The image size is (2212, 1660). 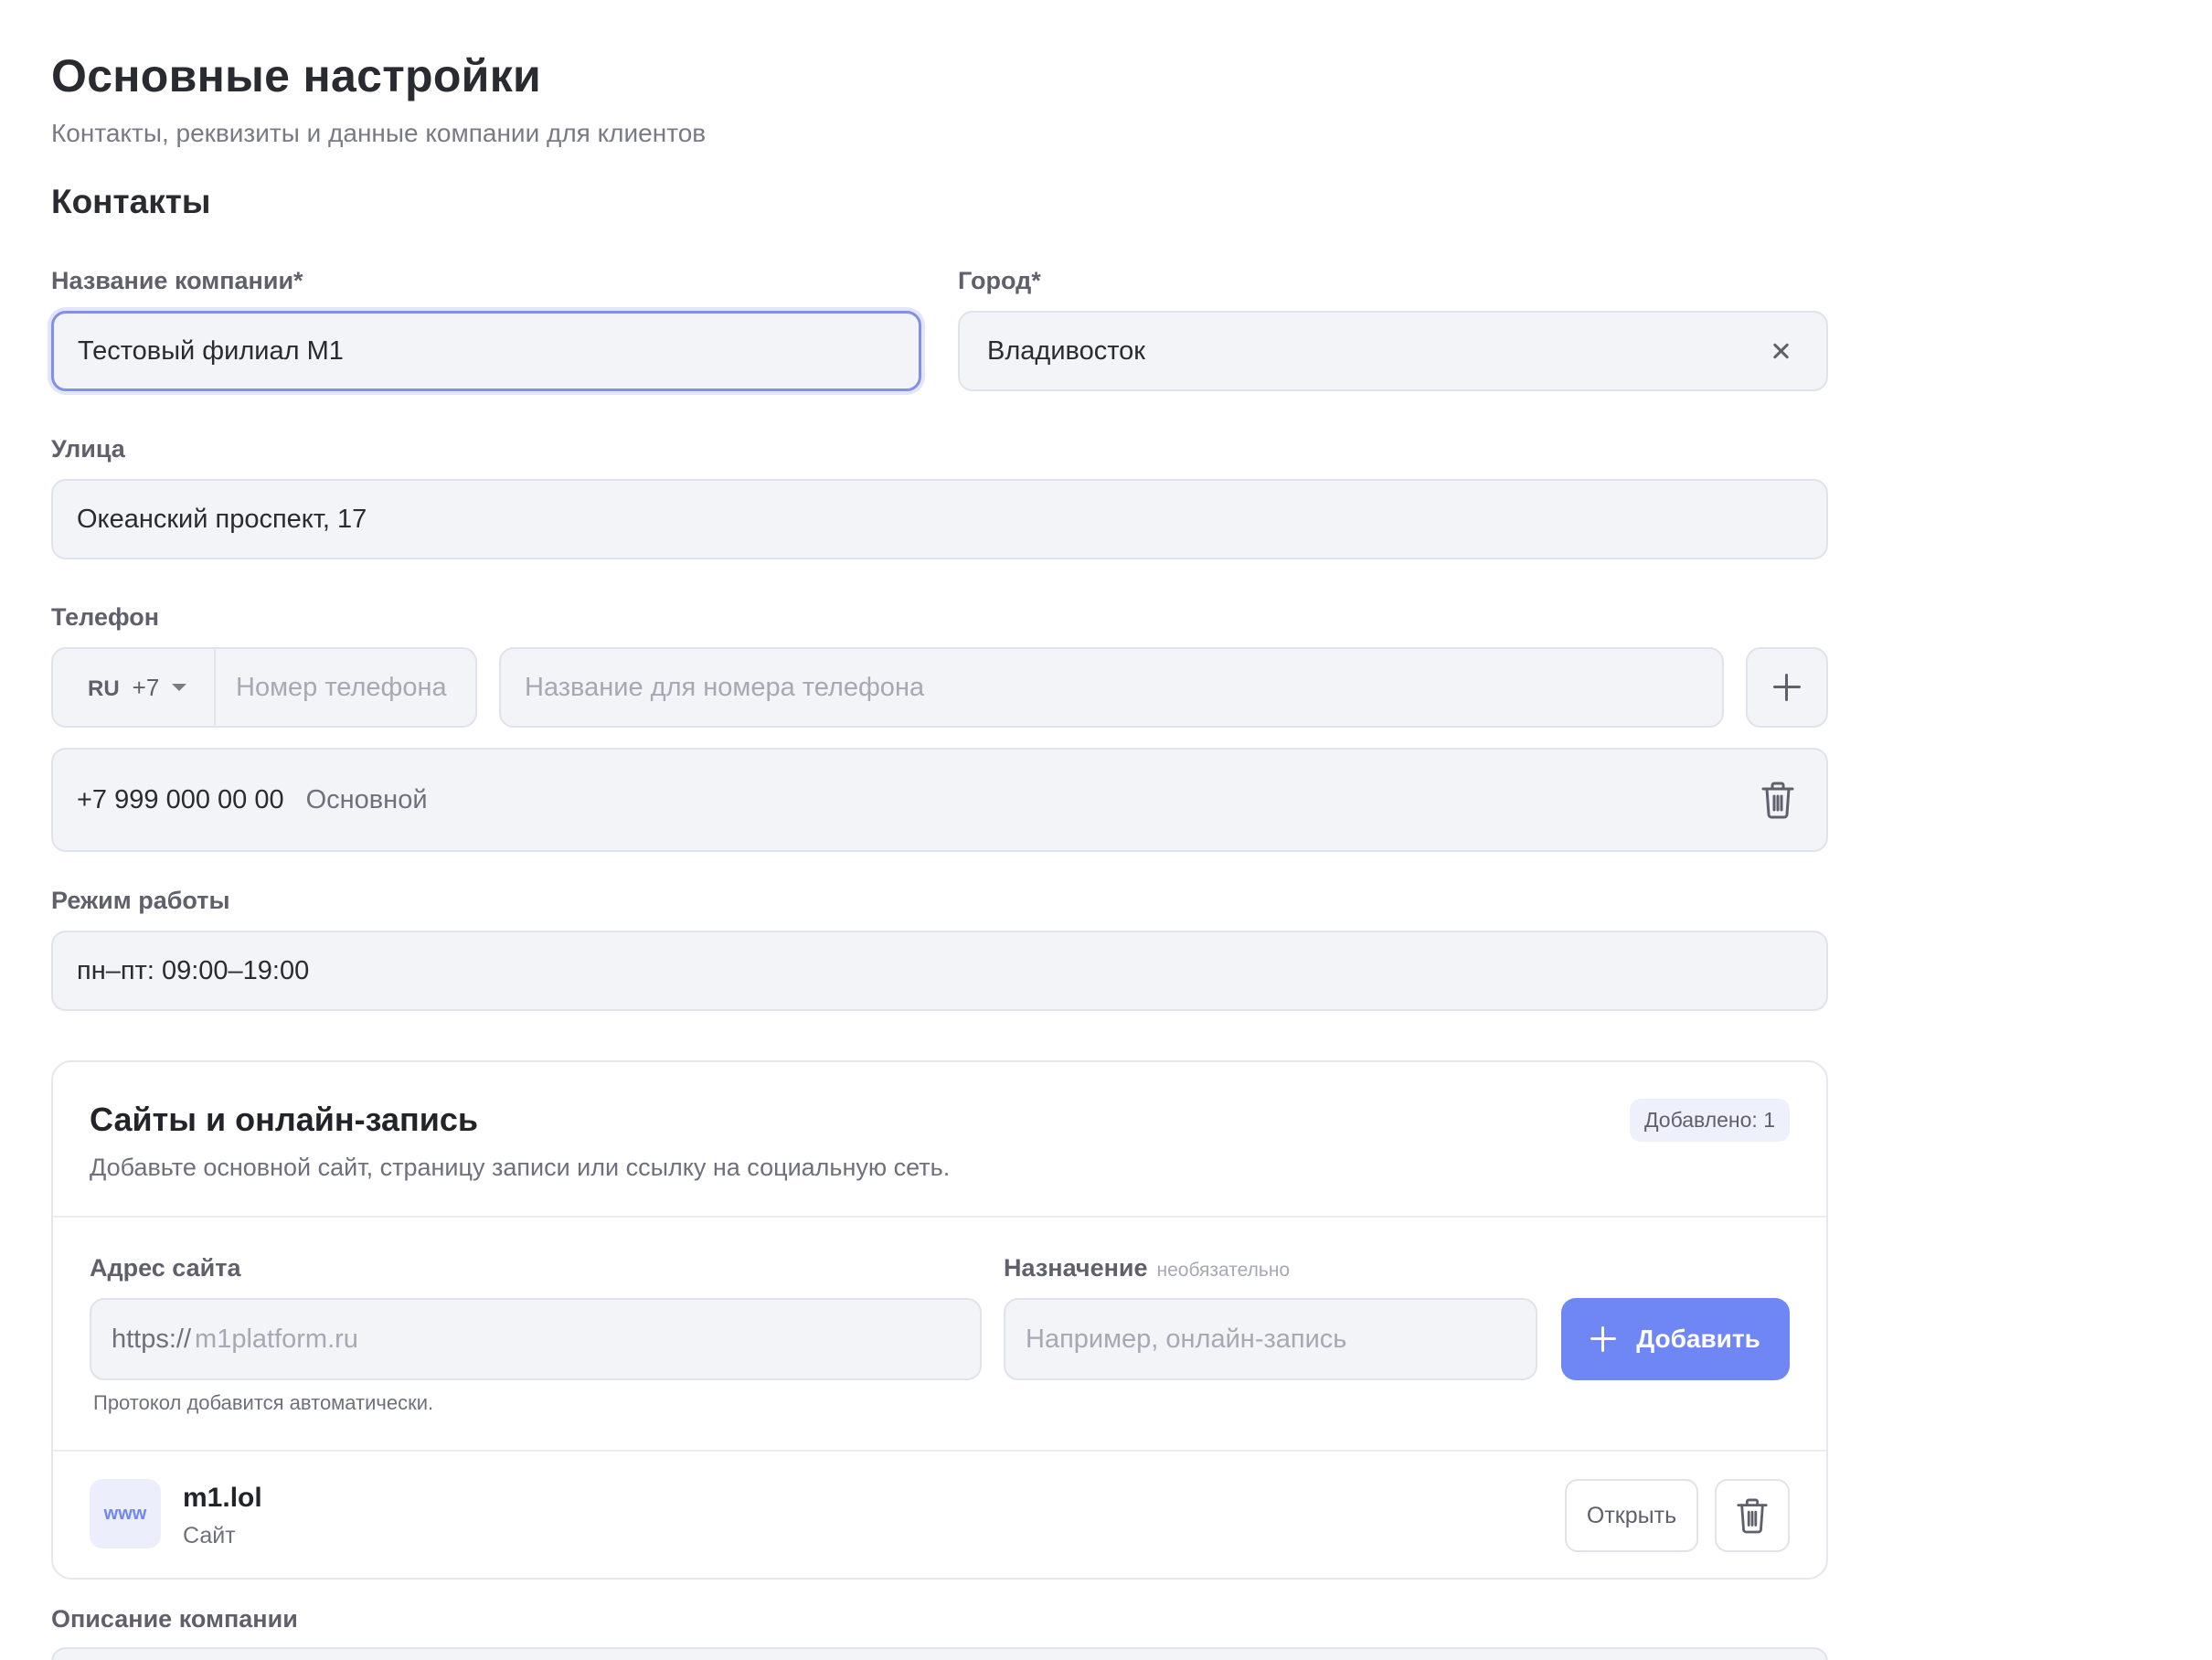 I want to click on protocol-hint: Протокол добавится автоматически., so click(x=263, y=1402).